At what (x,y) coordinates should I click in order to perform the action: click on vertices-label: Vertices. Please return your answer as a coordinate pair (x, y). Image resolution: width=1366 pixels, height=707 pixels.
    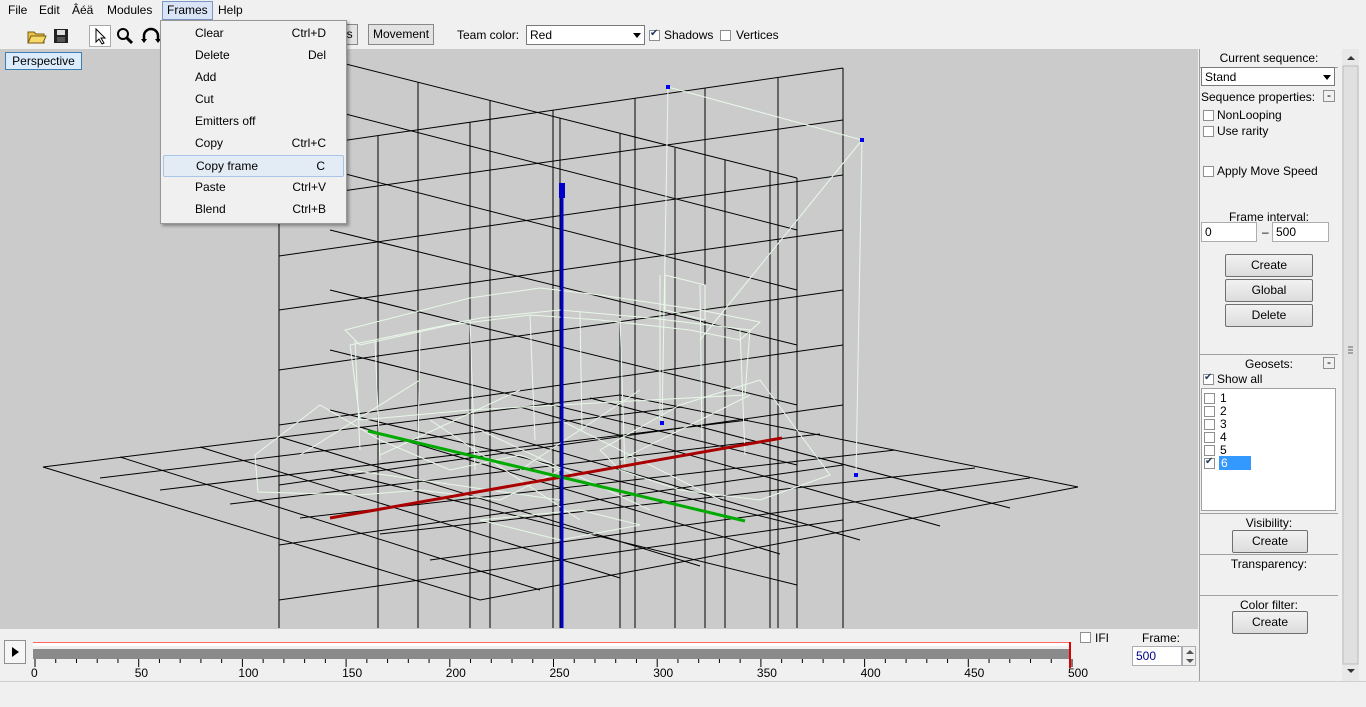
    Looking at the image, I should click on (757, 35).